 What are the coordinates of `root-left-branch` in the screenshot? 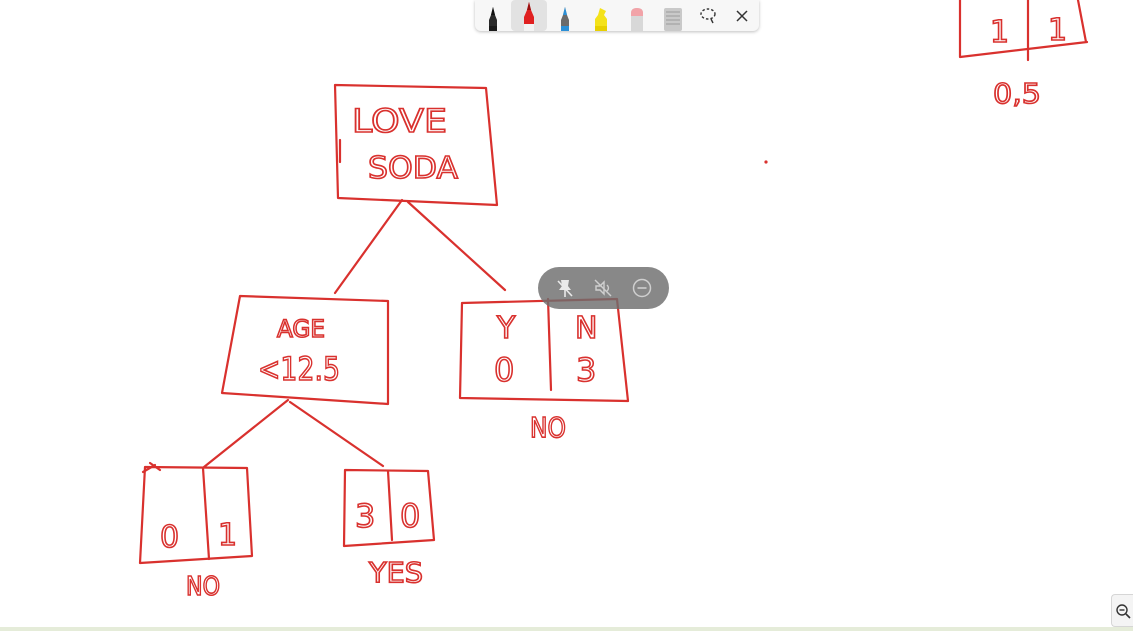 It's located at (368, 246).